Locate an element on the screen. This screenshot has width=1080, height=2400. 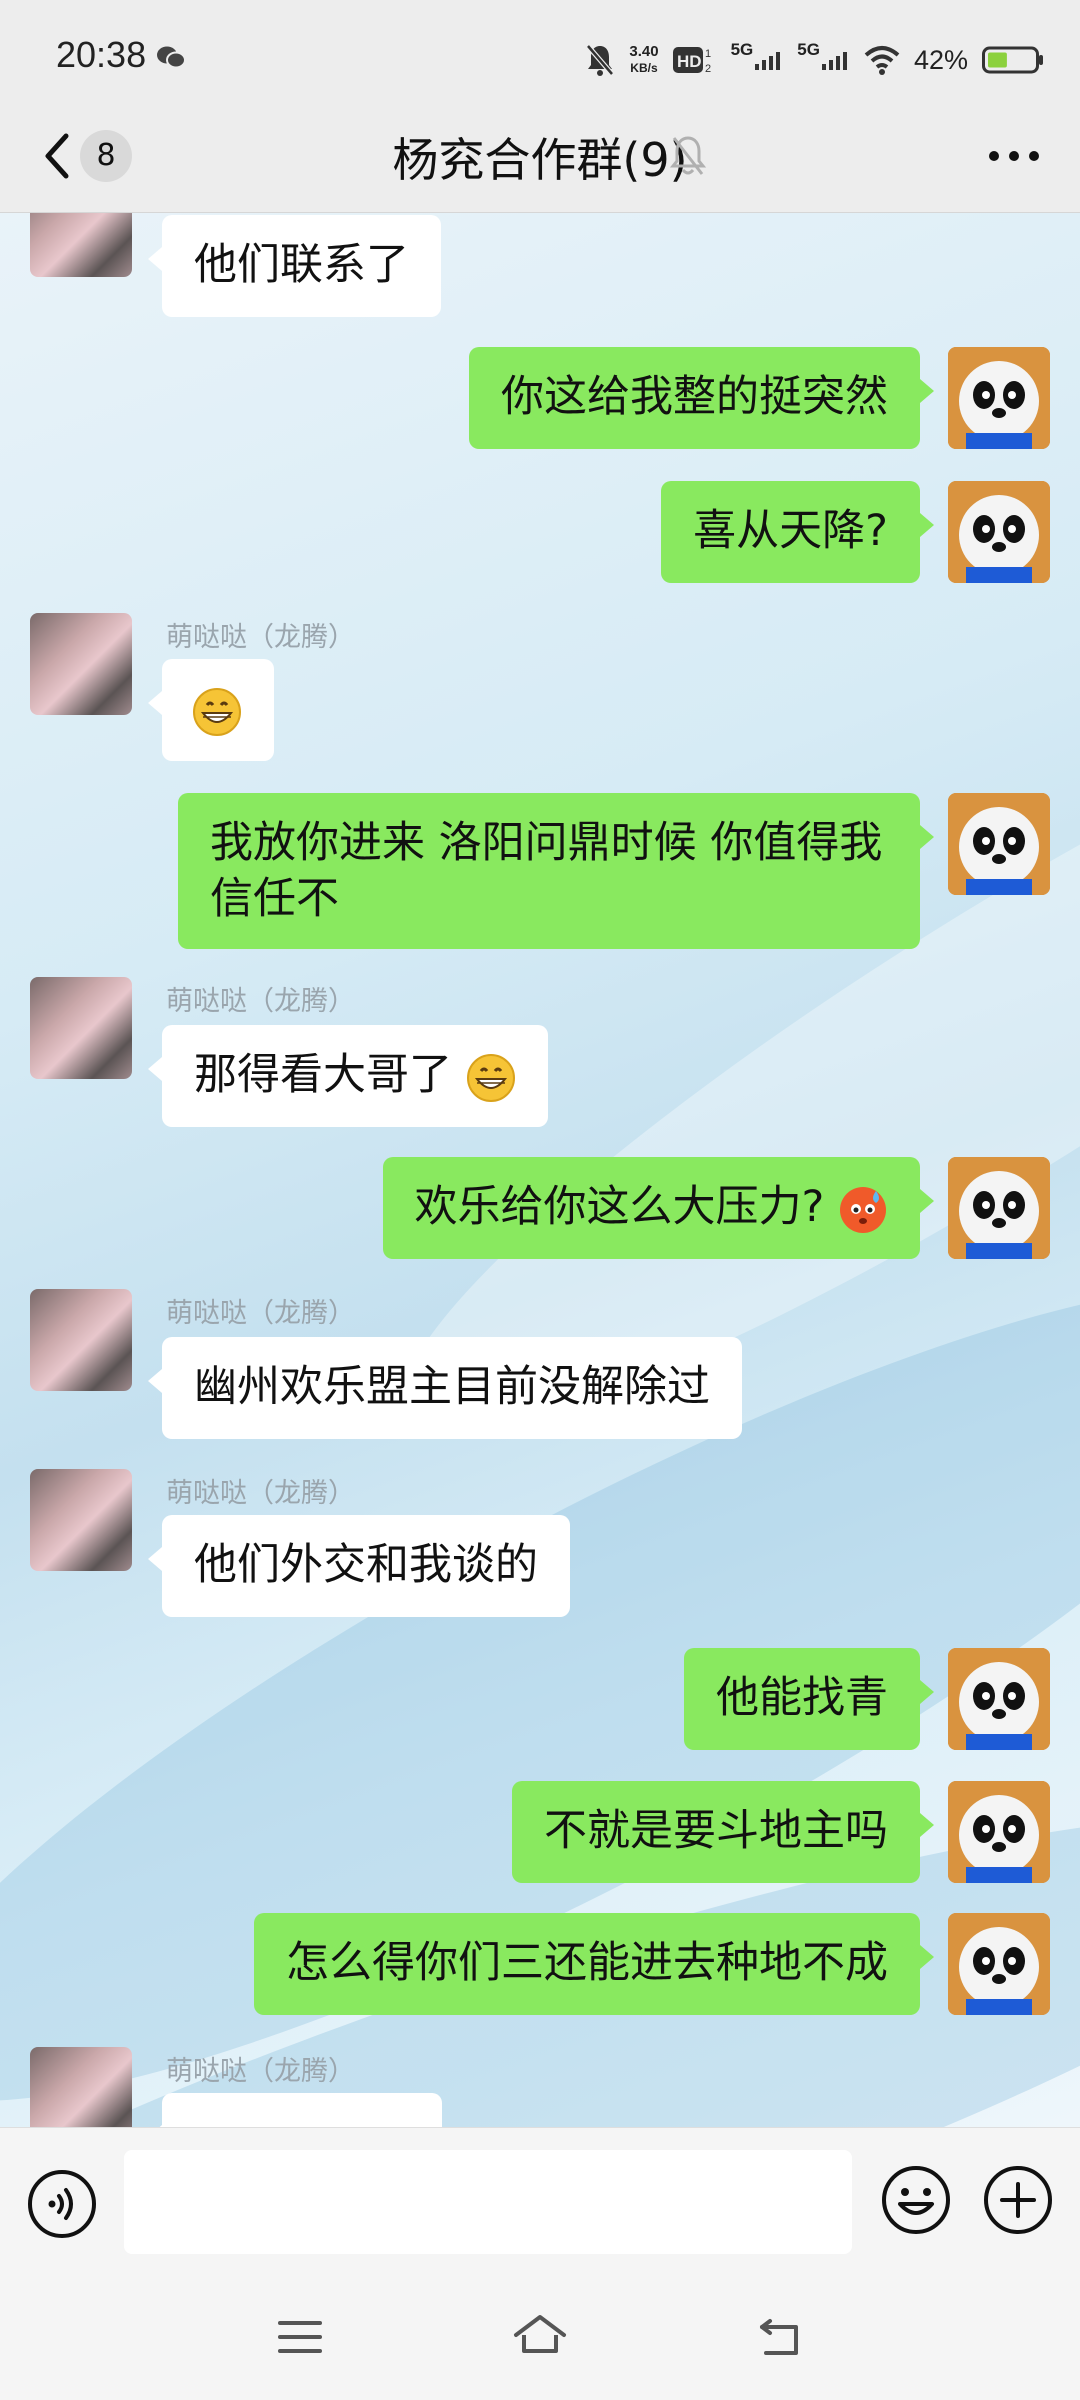
recent-apps-menu-icon is located at coordinates (300, 2337).